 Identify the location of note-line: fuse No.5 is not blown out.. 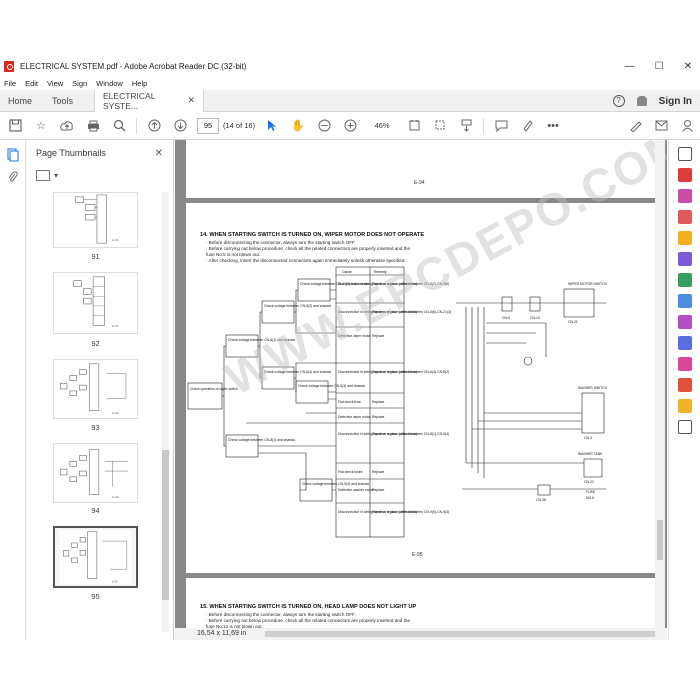
(233, 254).